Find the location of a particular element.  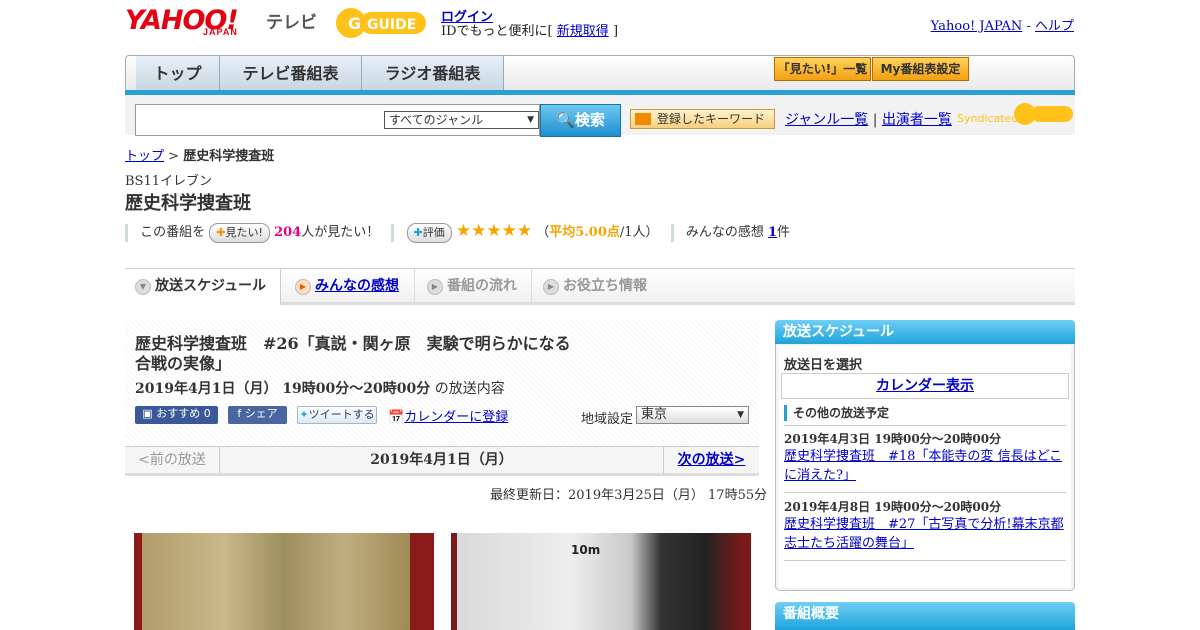

help-link: ヘルプ is located at coordinates (1054, 26).